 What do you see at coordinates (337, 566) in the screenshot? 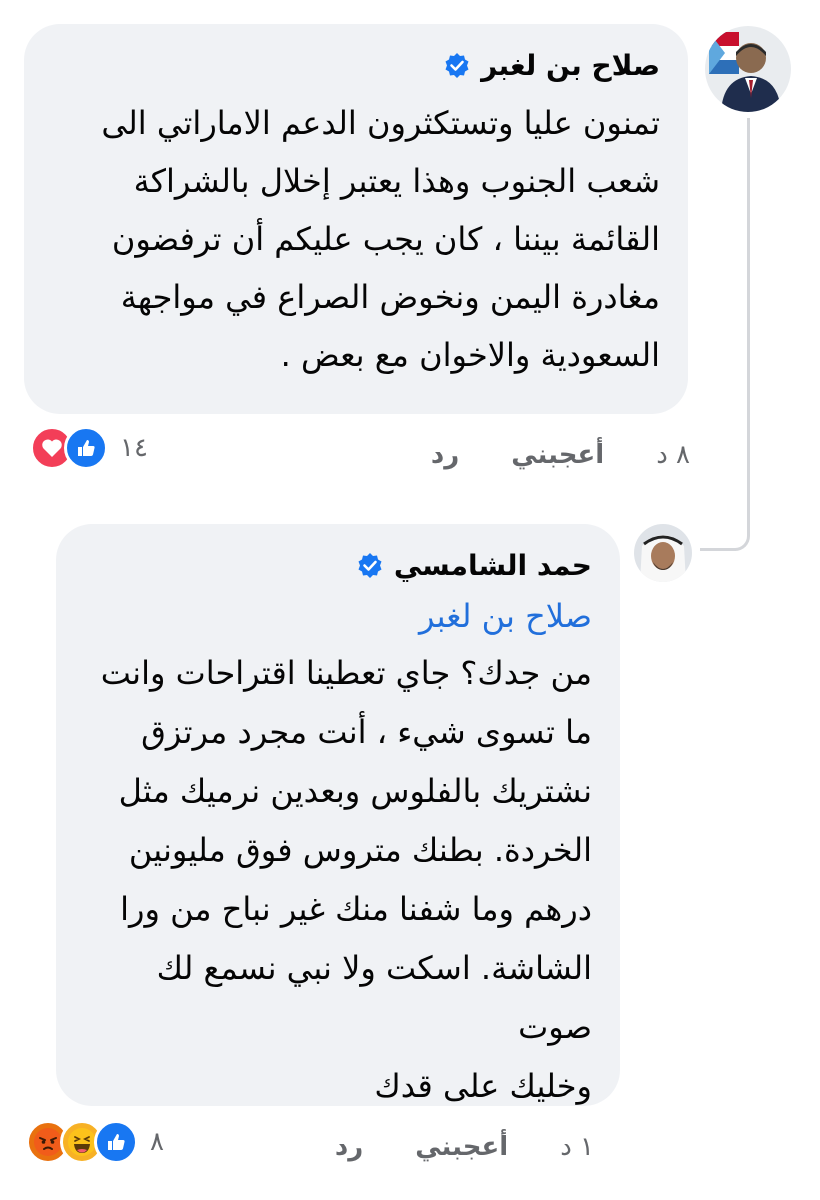
I see `comment-author-row: حمد الشامسي` at bounding box center [337, 566].